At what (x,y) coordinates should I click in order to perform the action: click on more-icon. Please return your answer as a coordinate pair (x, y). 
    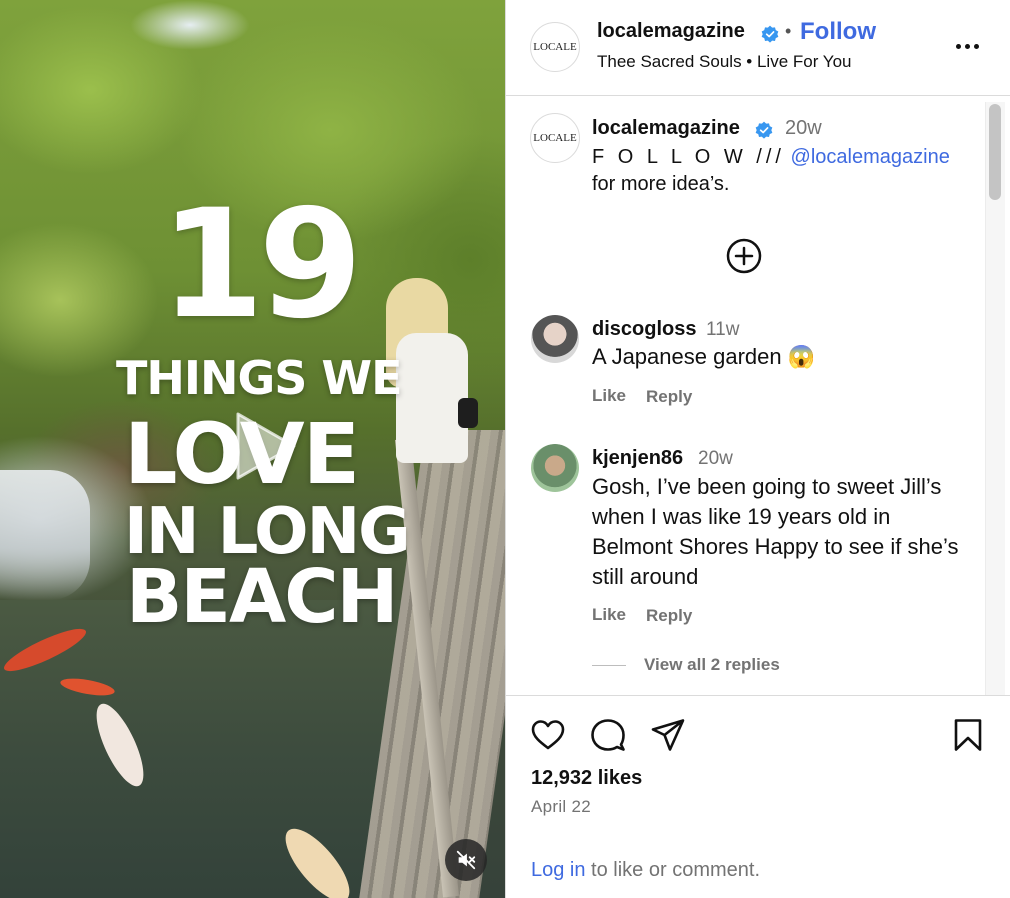
    Looking at the image, I should click on (958, 46).